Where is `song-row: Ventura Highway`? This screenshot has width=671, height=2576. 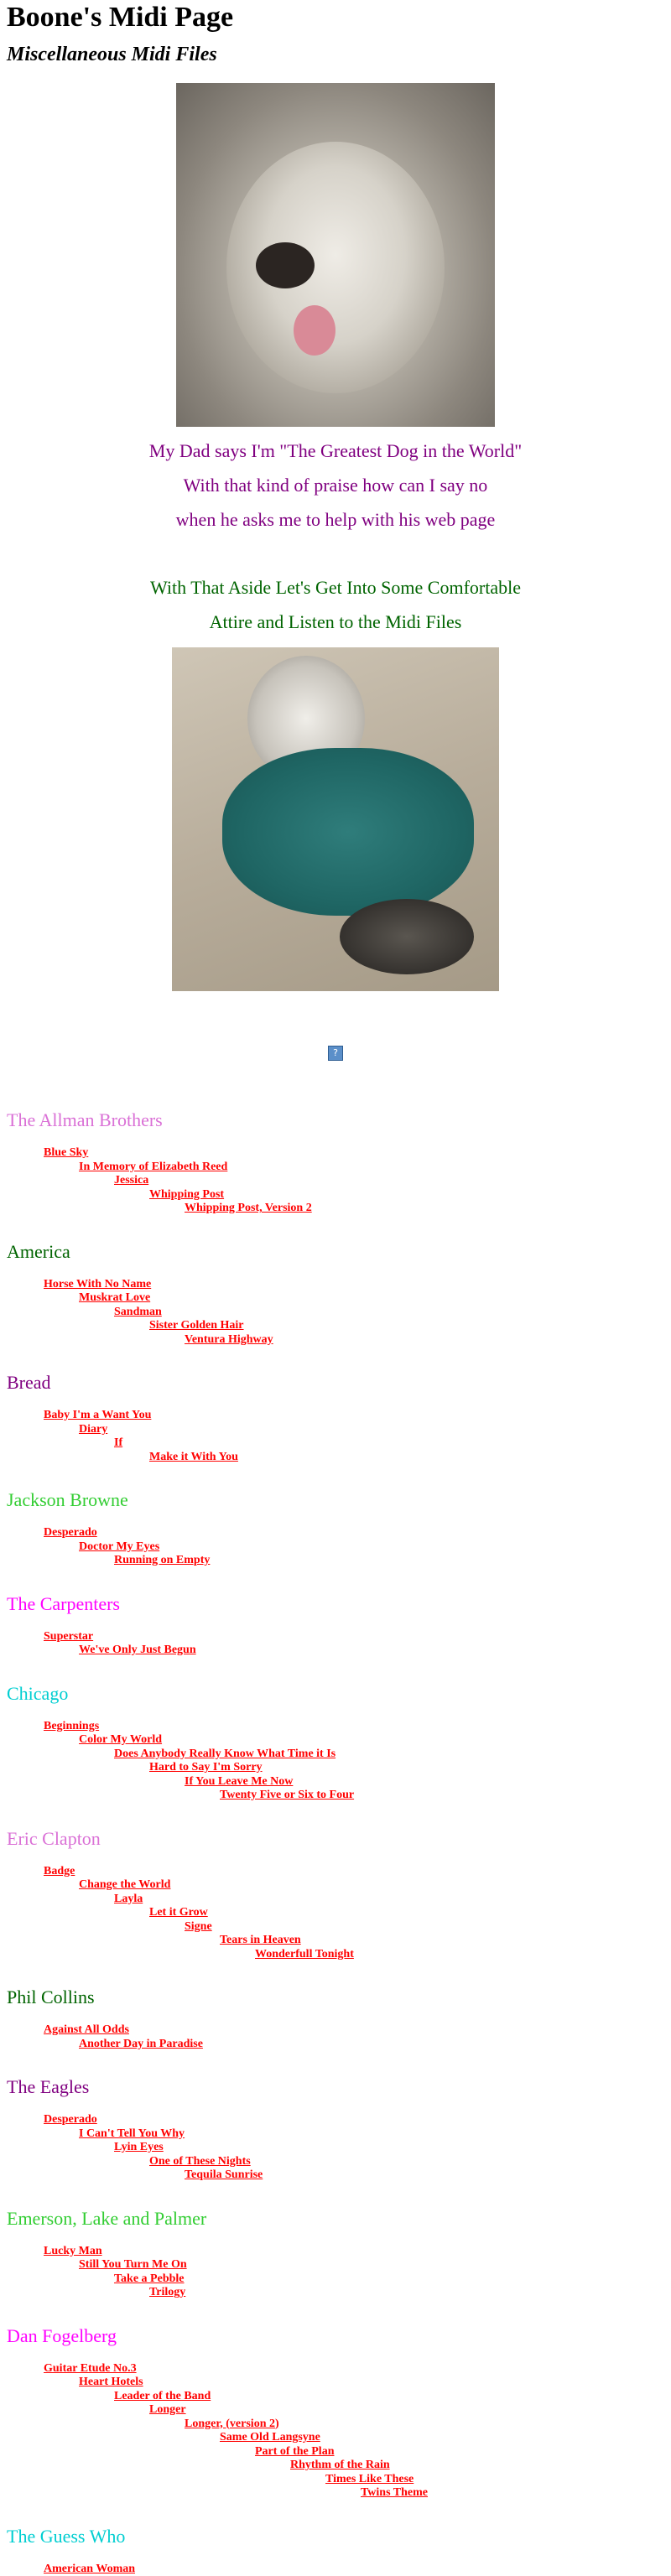
song-row: Ventura Highway is located at coordinates (335, 1340).